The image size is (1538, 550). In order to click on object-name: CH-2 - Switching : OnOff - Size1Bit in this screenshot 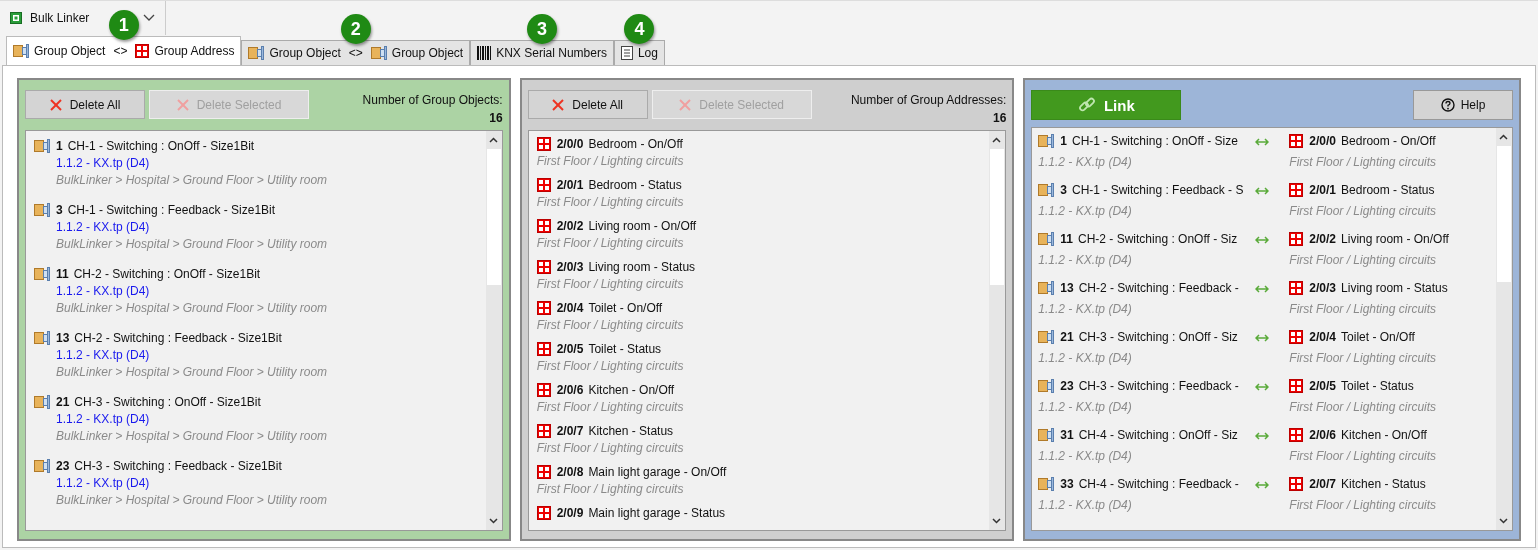, I will do `click(167, 274)`.